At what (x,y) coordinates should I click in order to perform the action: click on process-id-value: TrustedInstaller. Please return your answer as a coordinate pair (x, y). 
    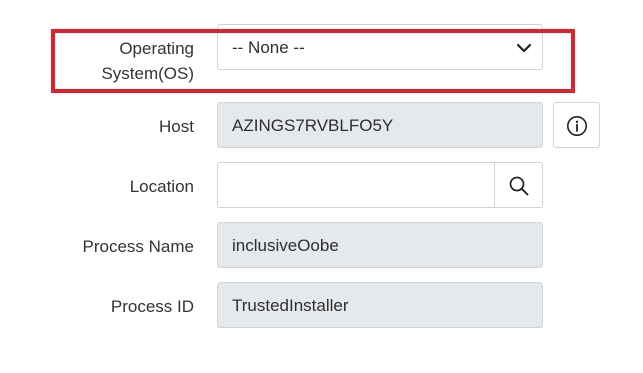
    Looking at the image, I should click on (290, 305).